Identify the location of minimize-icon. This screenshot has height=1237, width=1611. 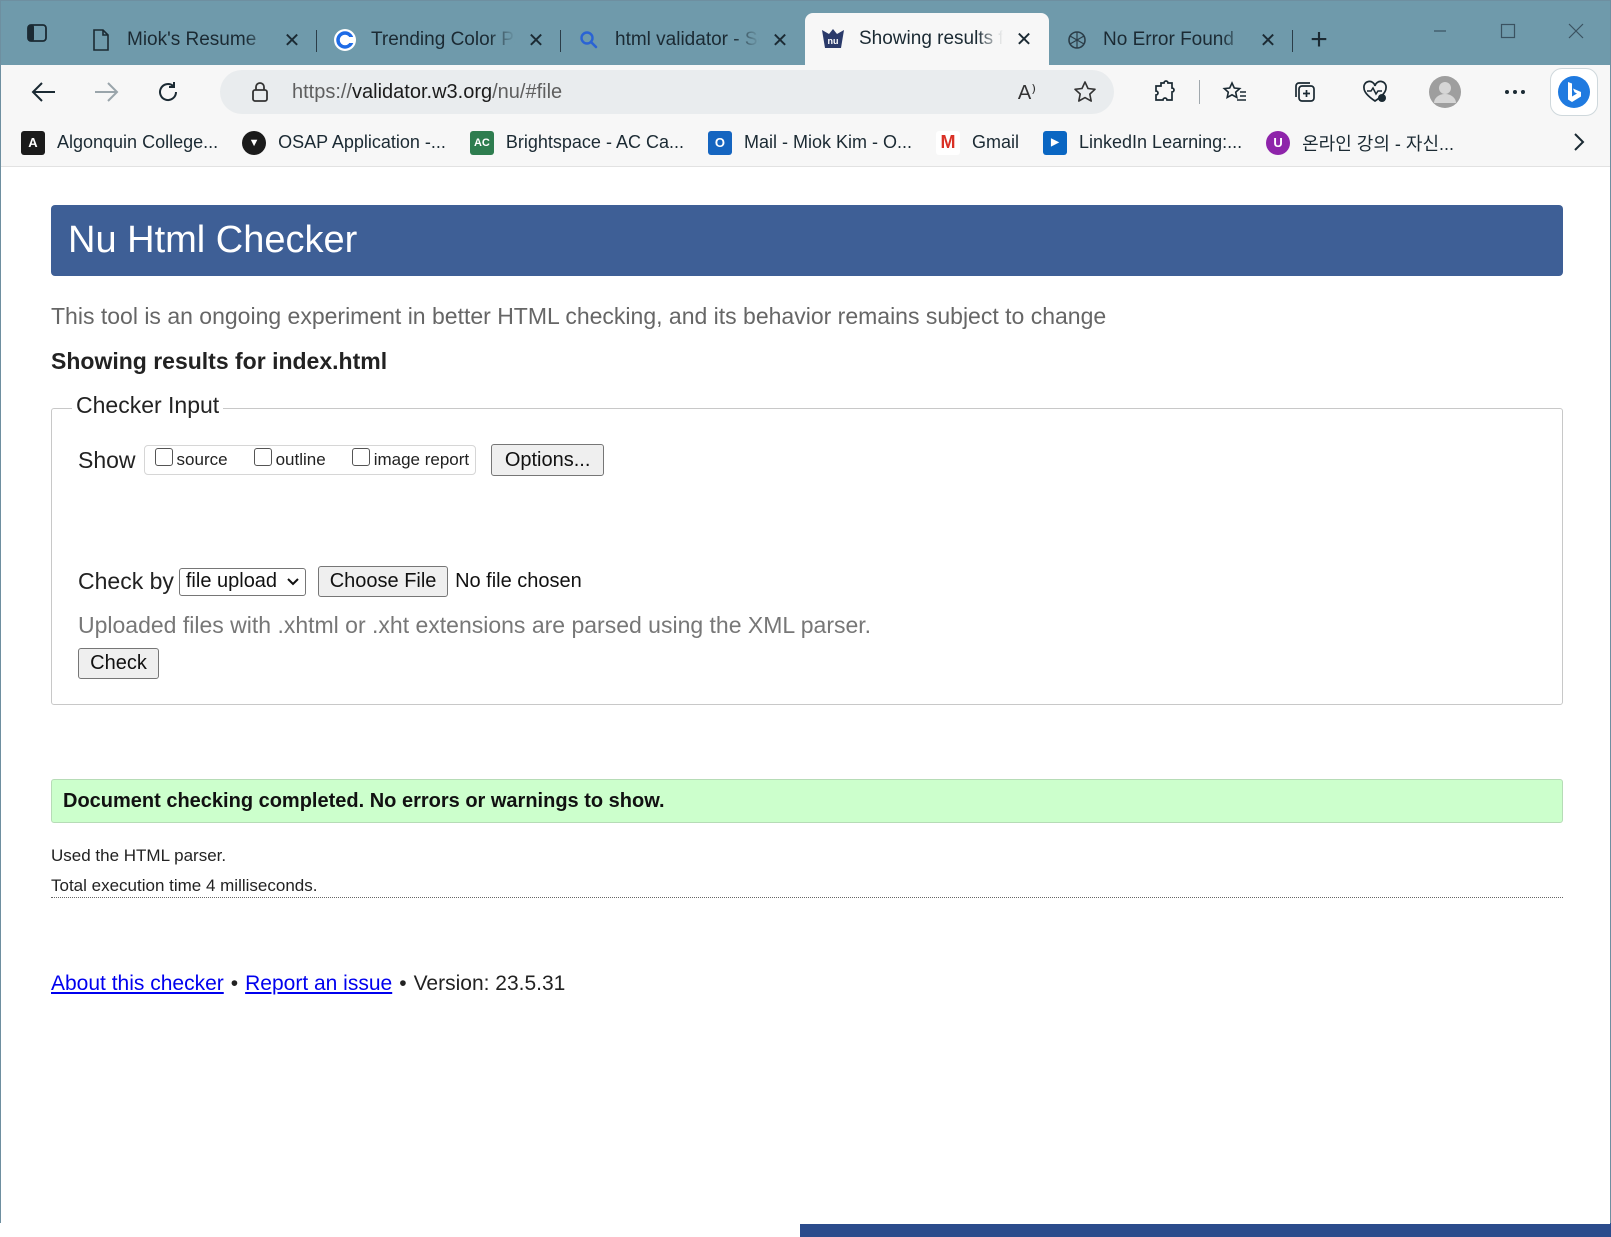
(1440, 31).